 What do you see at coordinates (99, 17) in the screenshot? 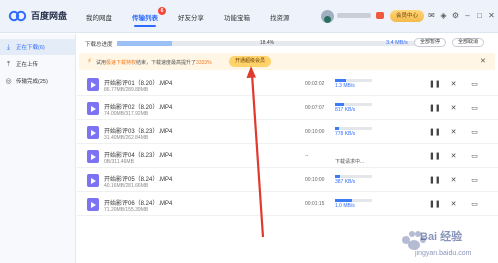
I see `tab-my-disk: 我的网盘` at bounding box center [99, 17].